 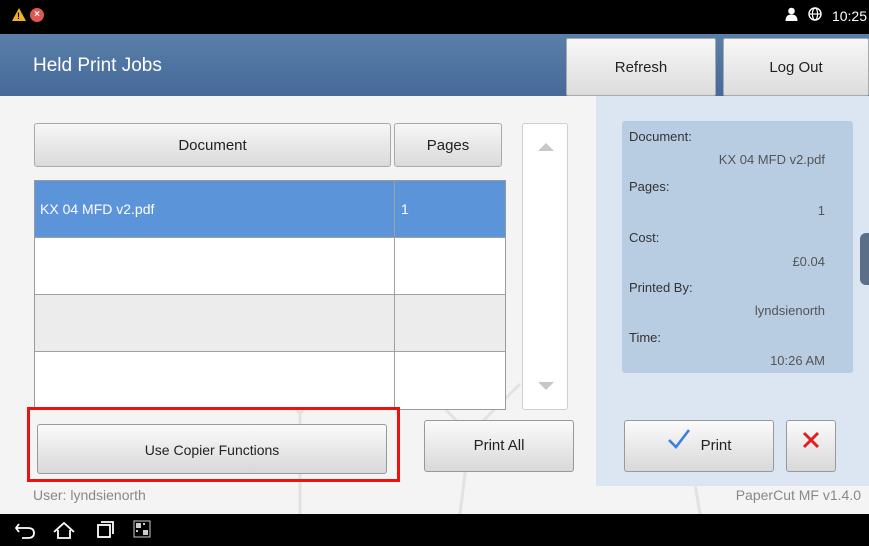 What do you see at coordinates (212, 145) in the screenshot?
I see `column-header-document: Document` at bounding box center [212, 145].